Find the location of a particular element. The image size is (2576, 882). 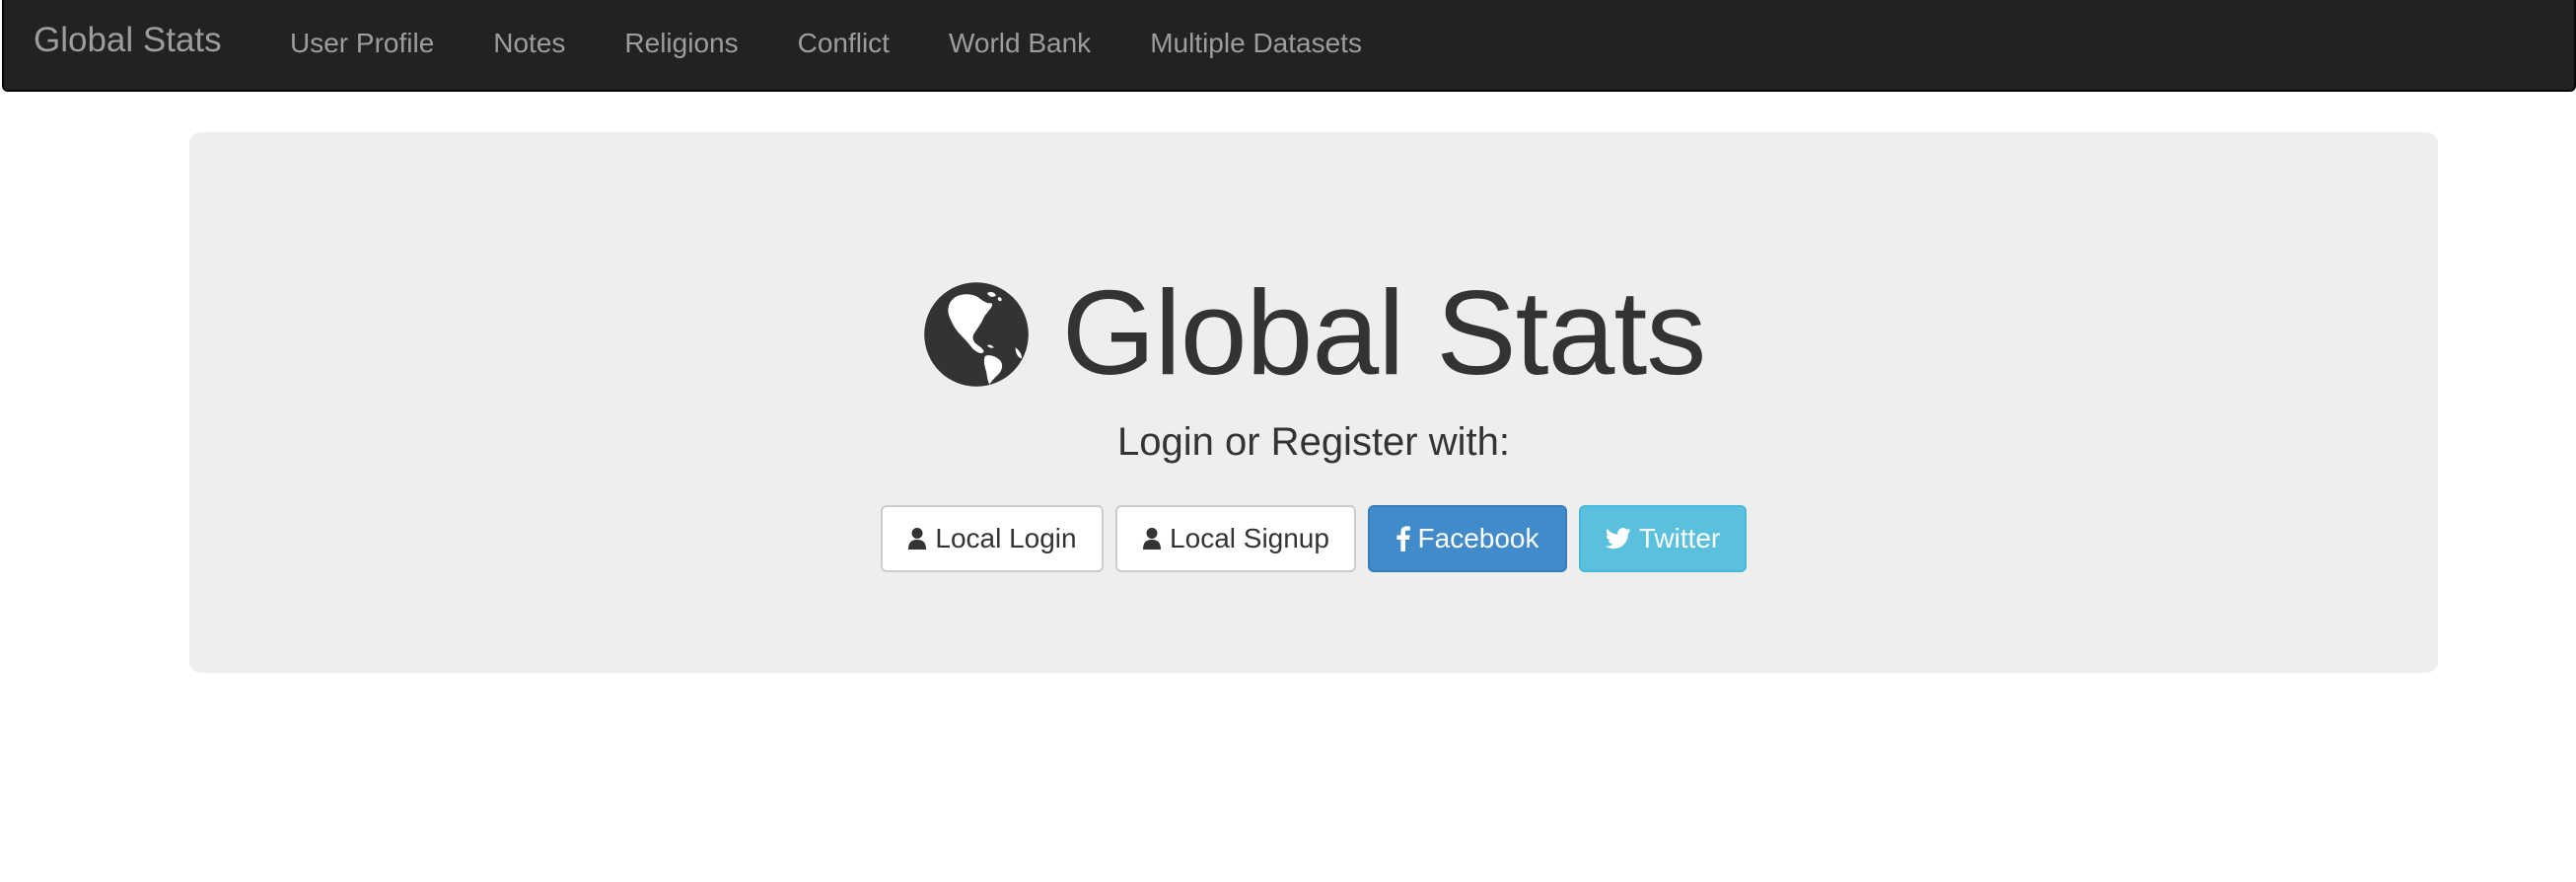

nav-item-religions: Religions is located at coordinates (681, 43).